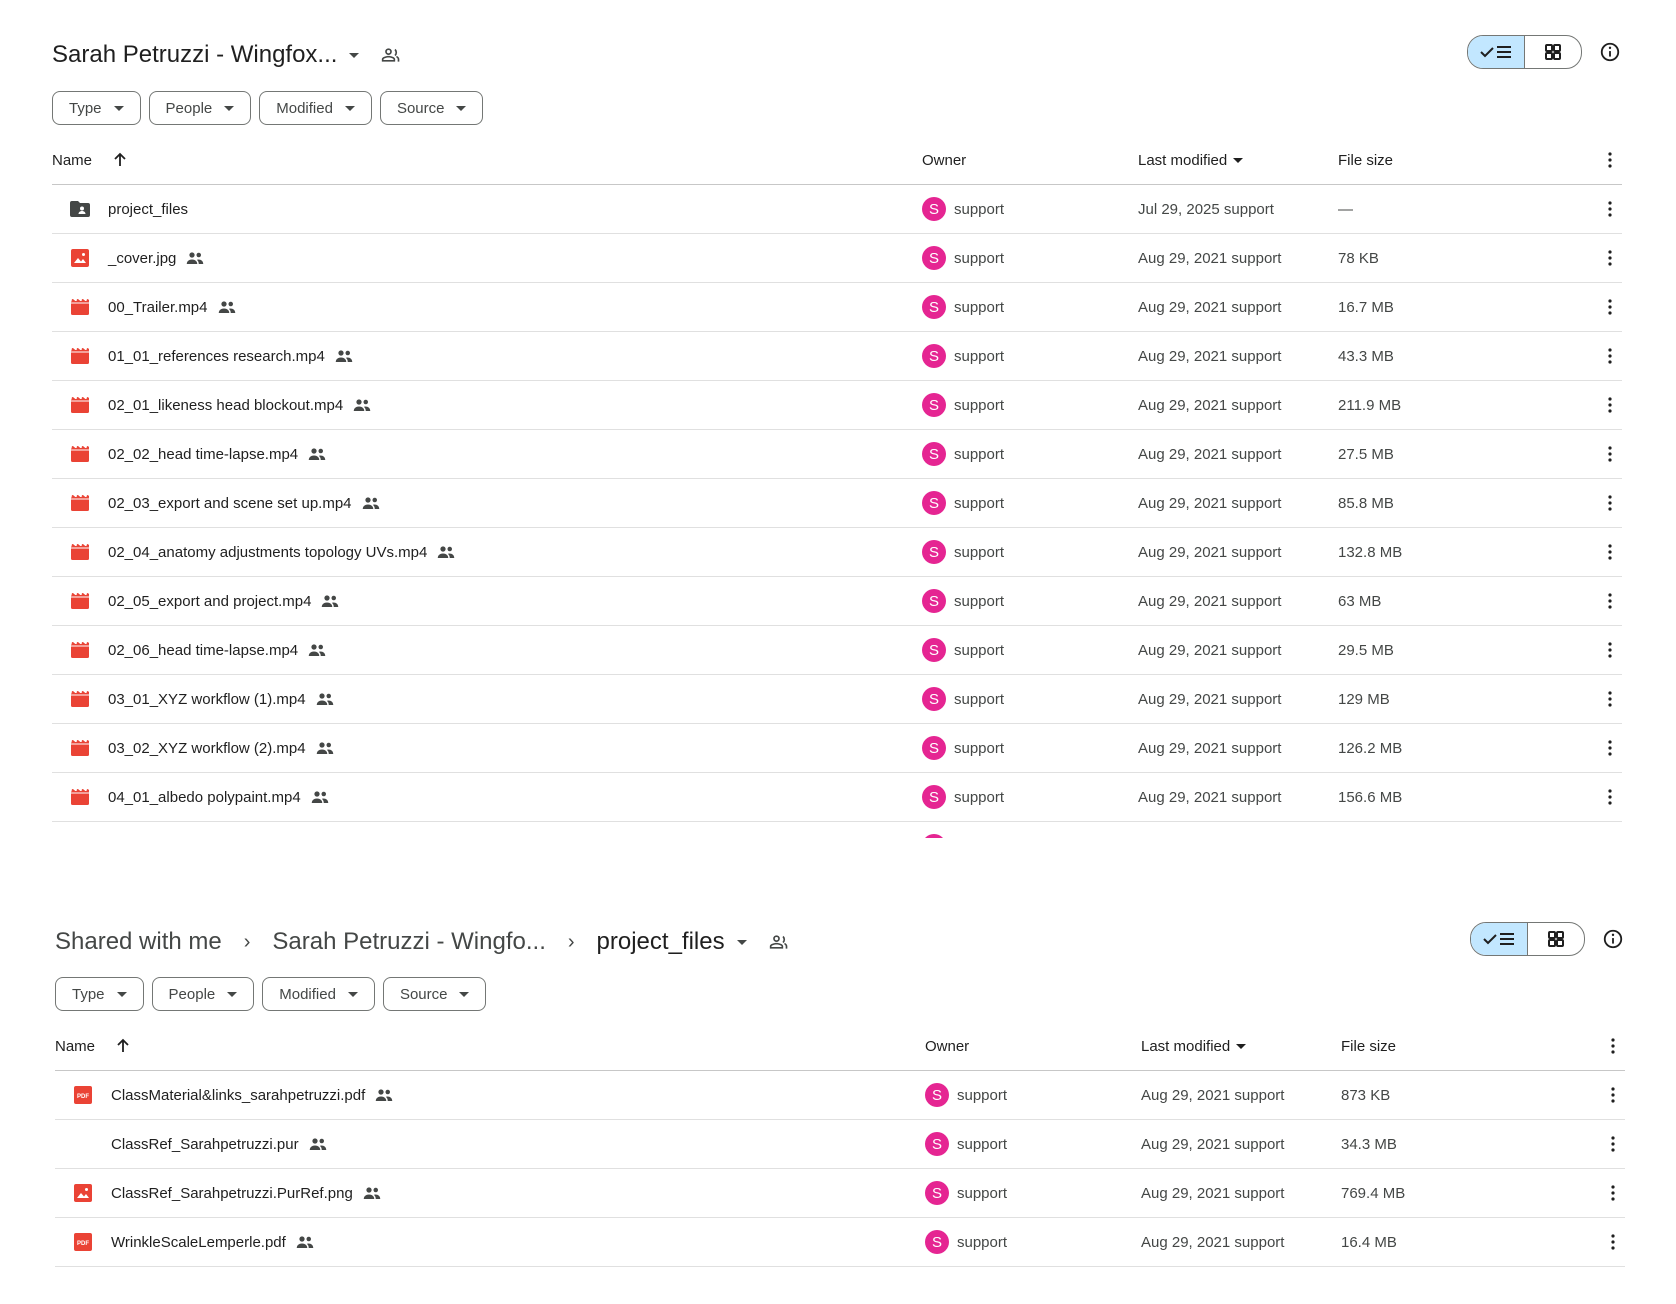  I want to click on file-name: ClassRef_Sarahpetruzzi.PurRef.png, so click(232, 1193).